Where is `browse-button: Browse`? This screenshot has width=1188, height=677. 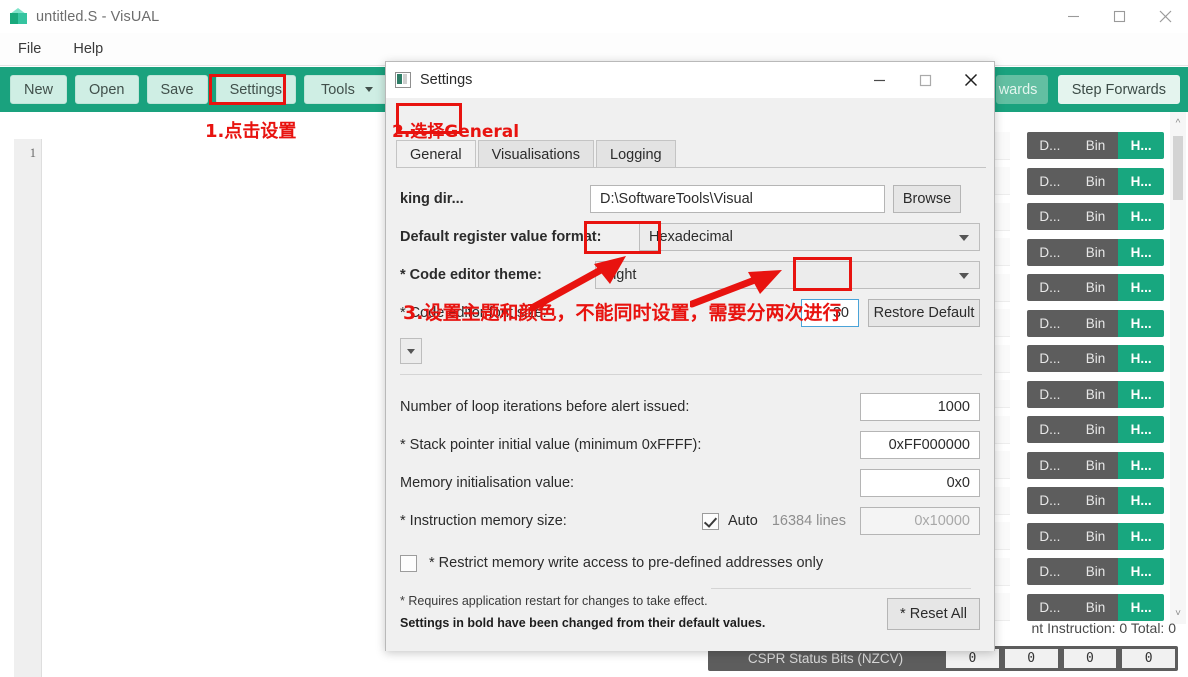
browse-button: Browse is located at coordinates (927, 199).